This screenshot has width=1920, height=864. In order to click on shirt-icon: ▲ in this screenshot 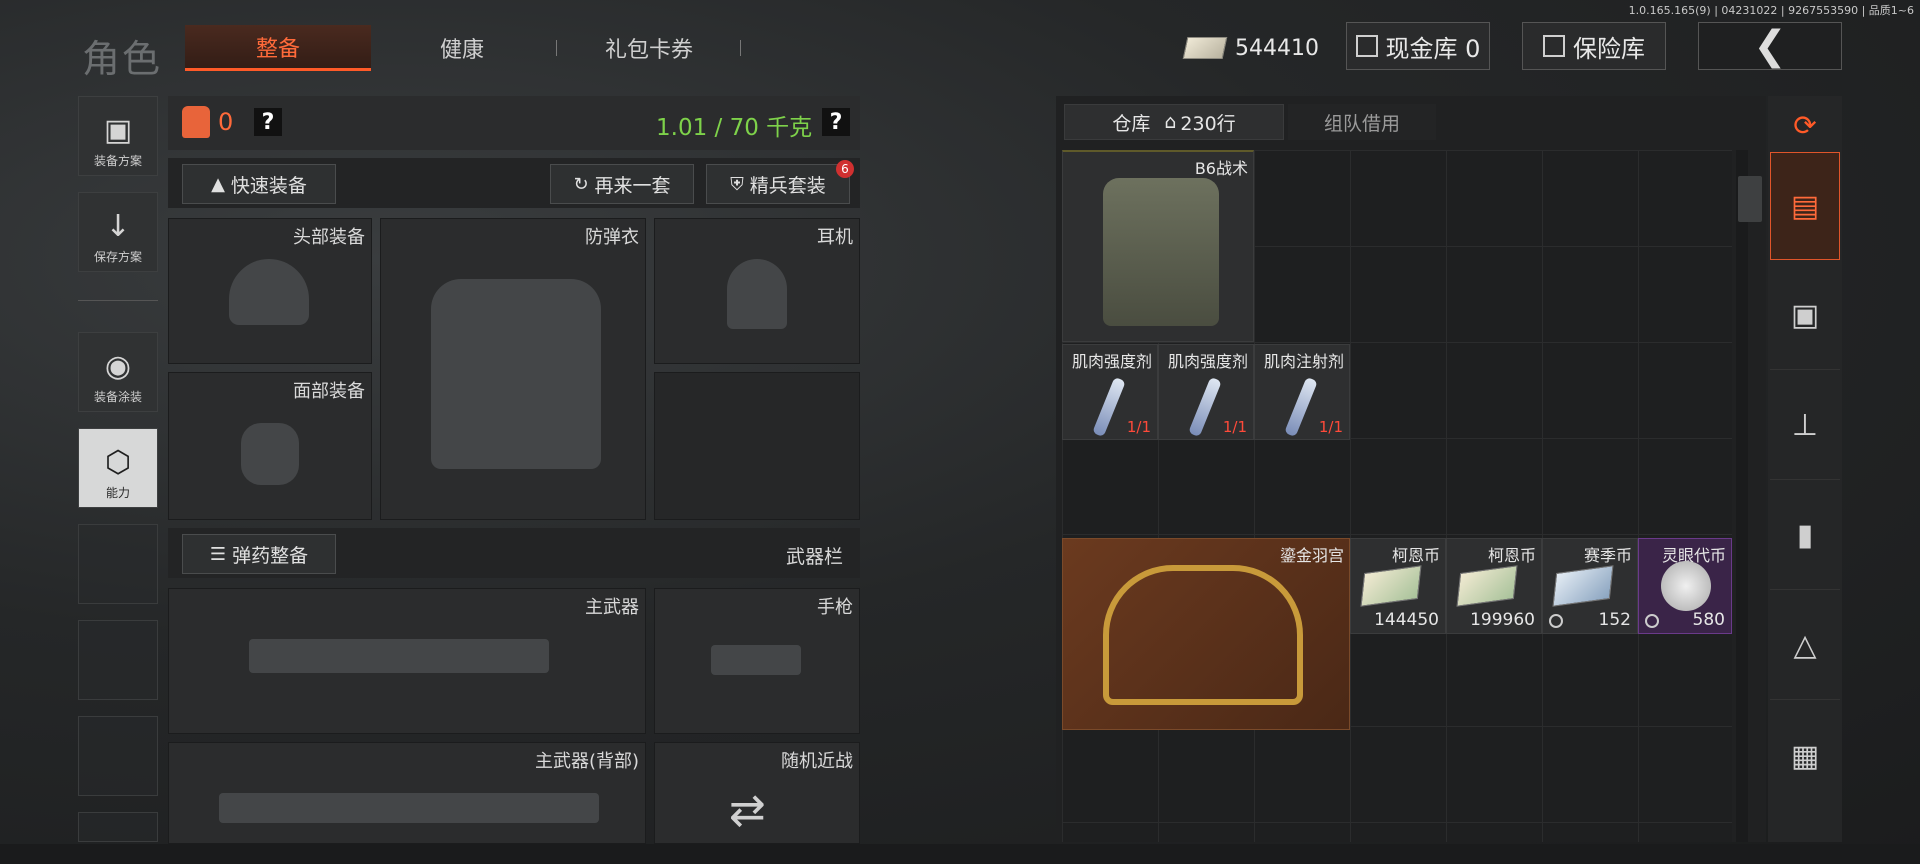, I will do `click(218, 184)`.